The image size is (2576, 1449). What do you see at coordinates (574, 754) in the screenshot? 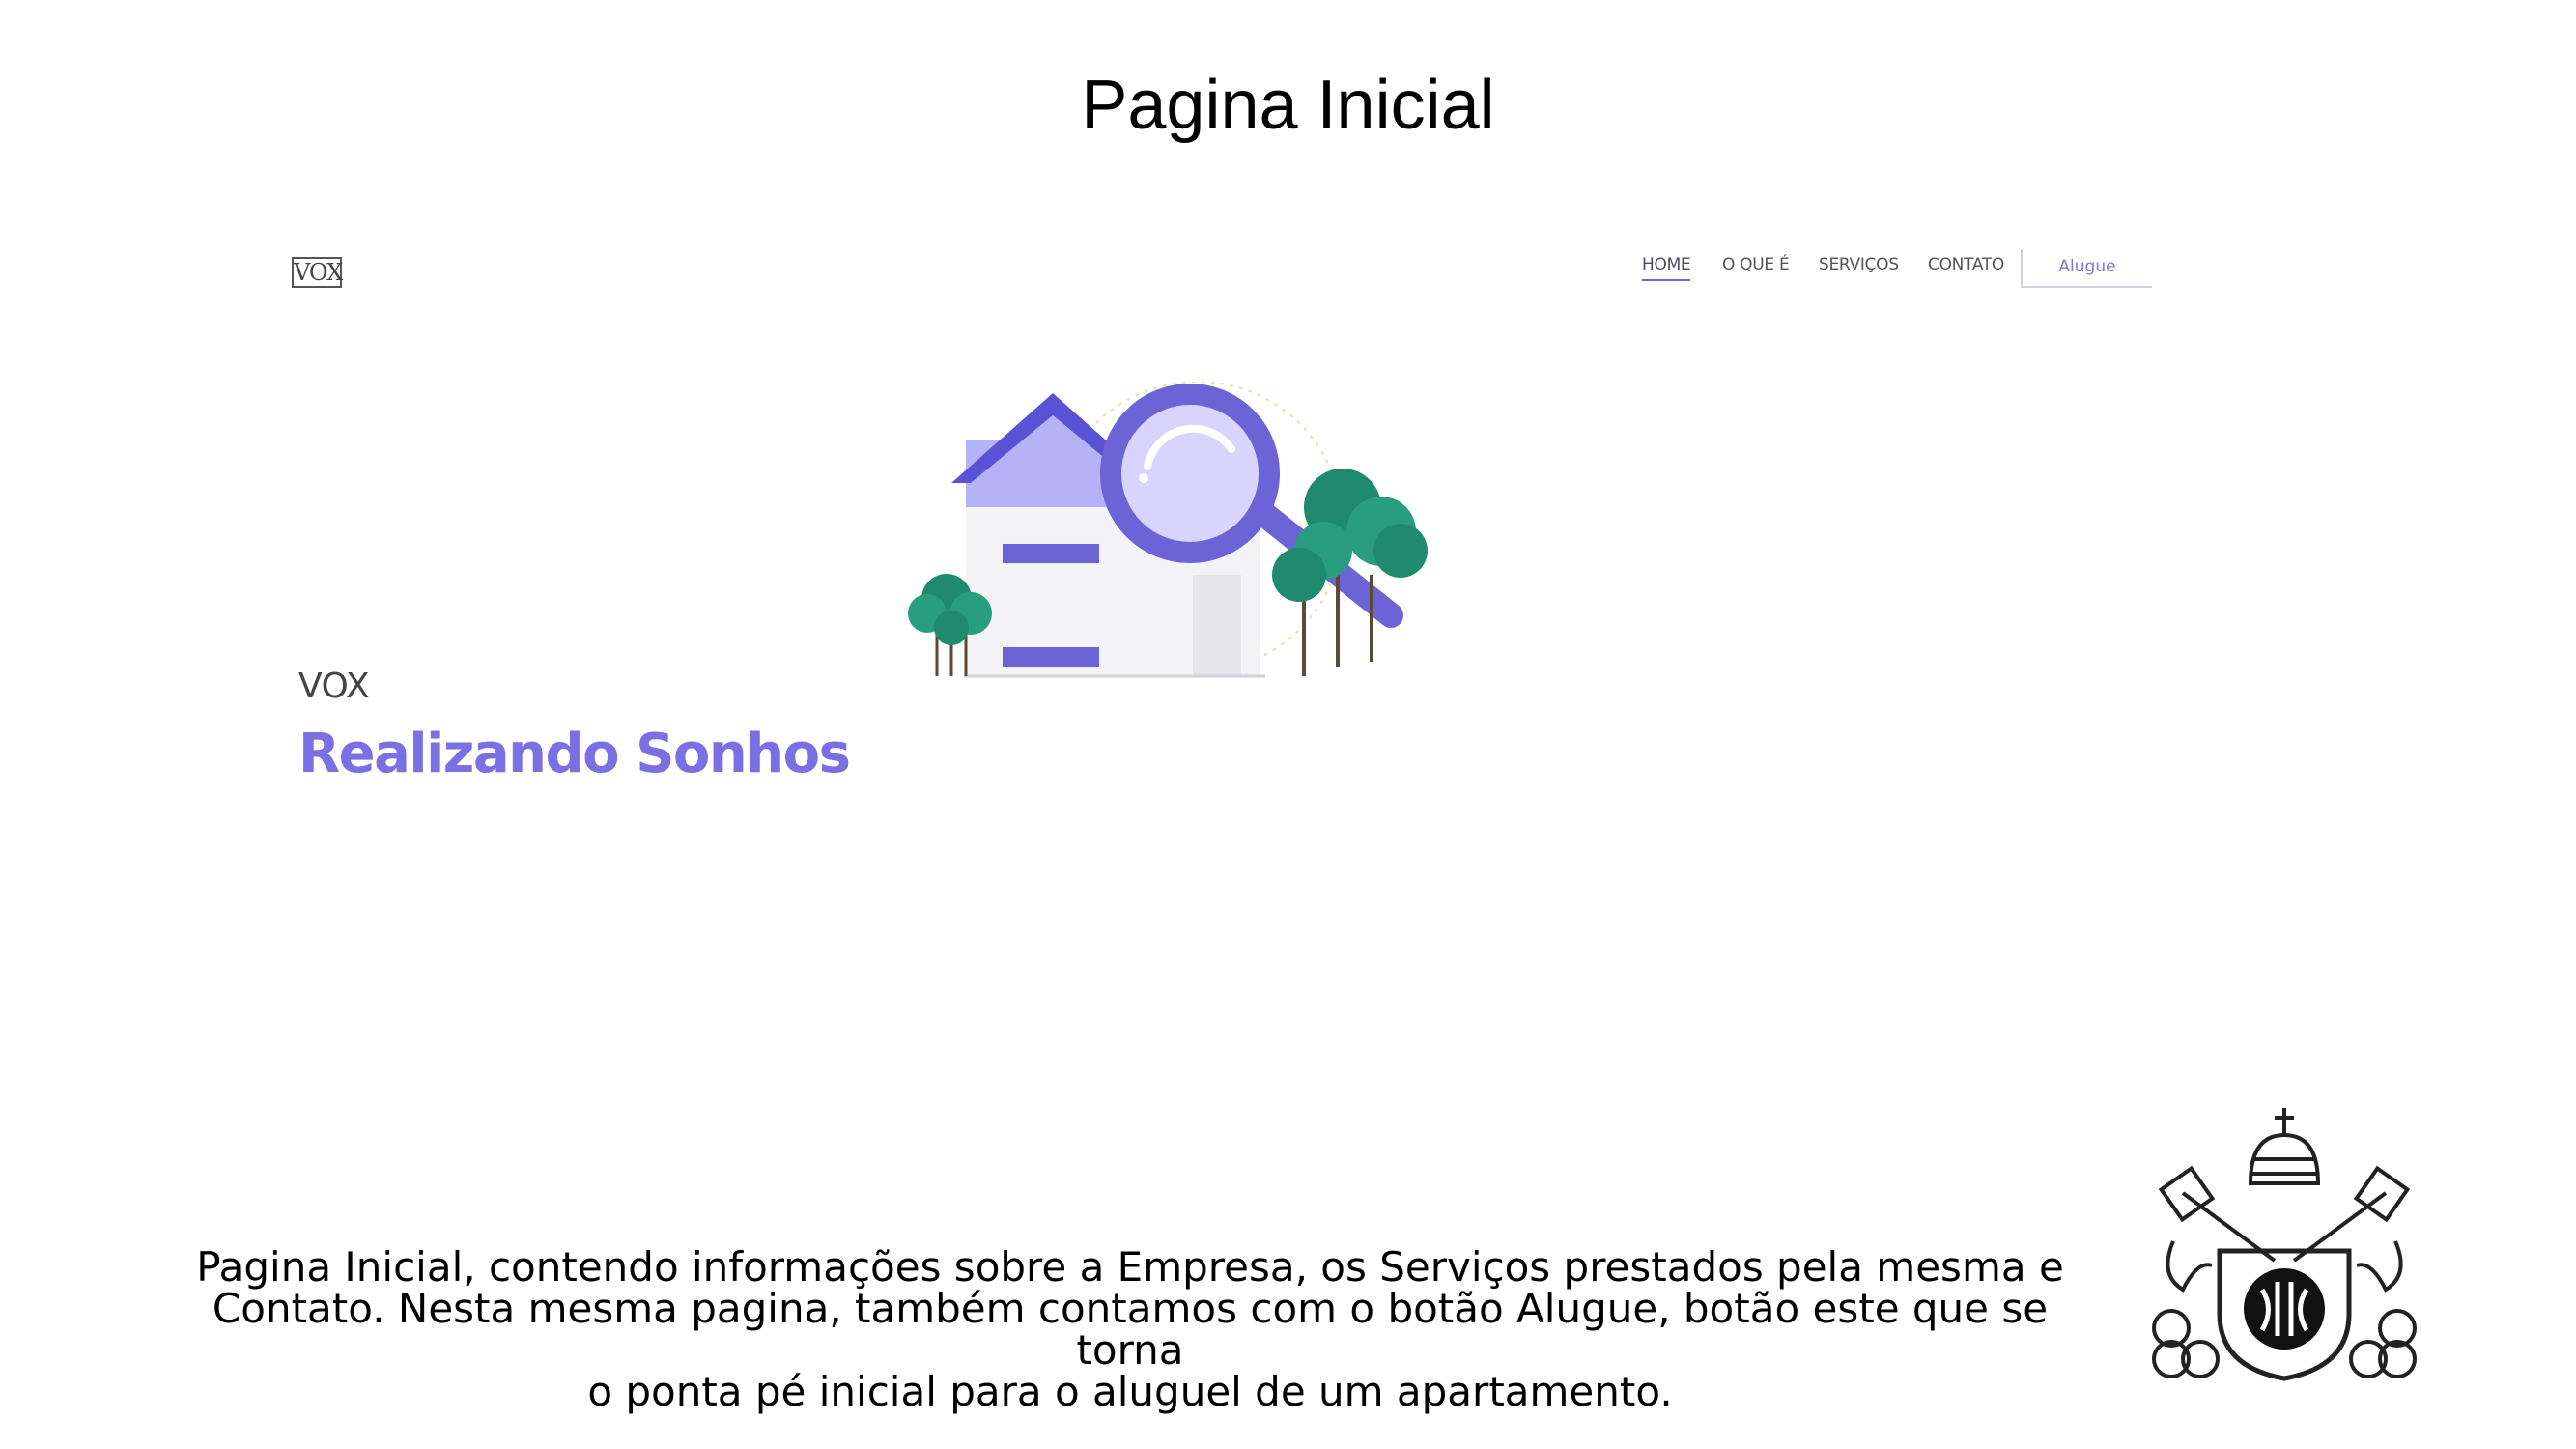
I see `hero-title: Realizando Sonhos` at bounding box center [574, 754].